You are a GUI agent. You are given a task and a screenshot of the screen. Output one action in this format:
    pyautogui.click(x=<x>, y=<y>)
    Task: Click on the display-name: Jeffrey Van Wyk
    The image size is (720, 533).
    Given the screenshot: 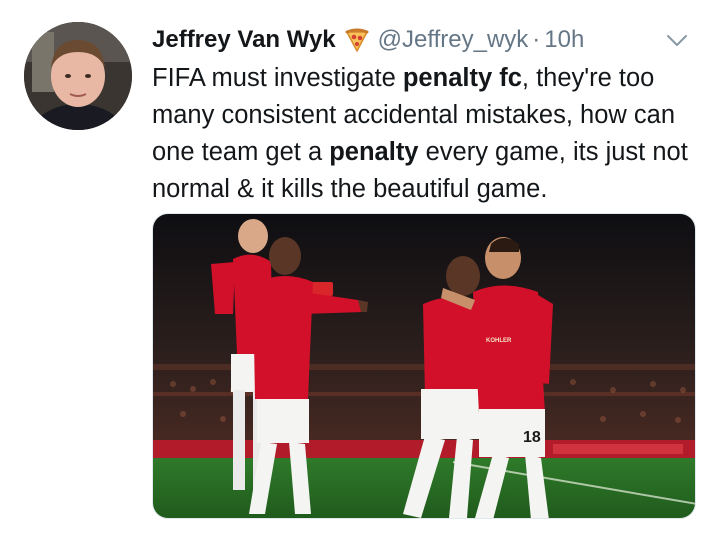 What is the action you would take?
    pyautogui.click(x=244, y=40)
    